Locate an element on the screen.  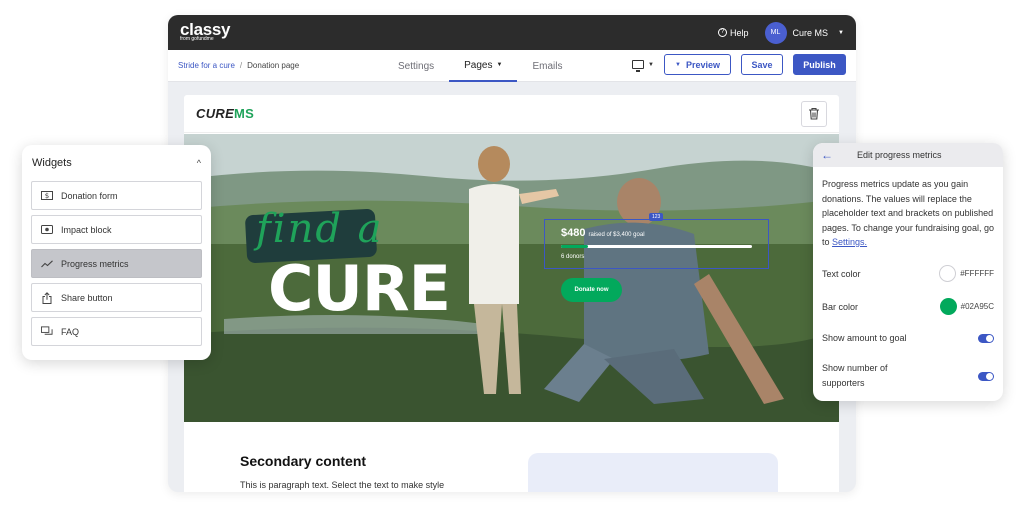
monitor-icon is located at coordinates (638, 66).